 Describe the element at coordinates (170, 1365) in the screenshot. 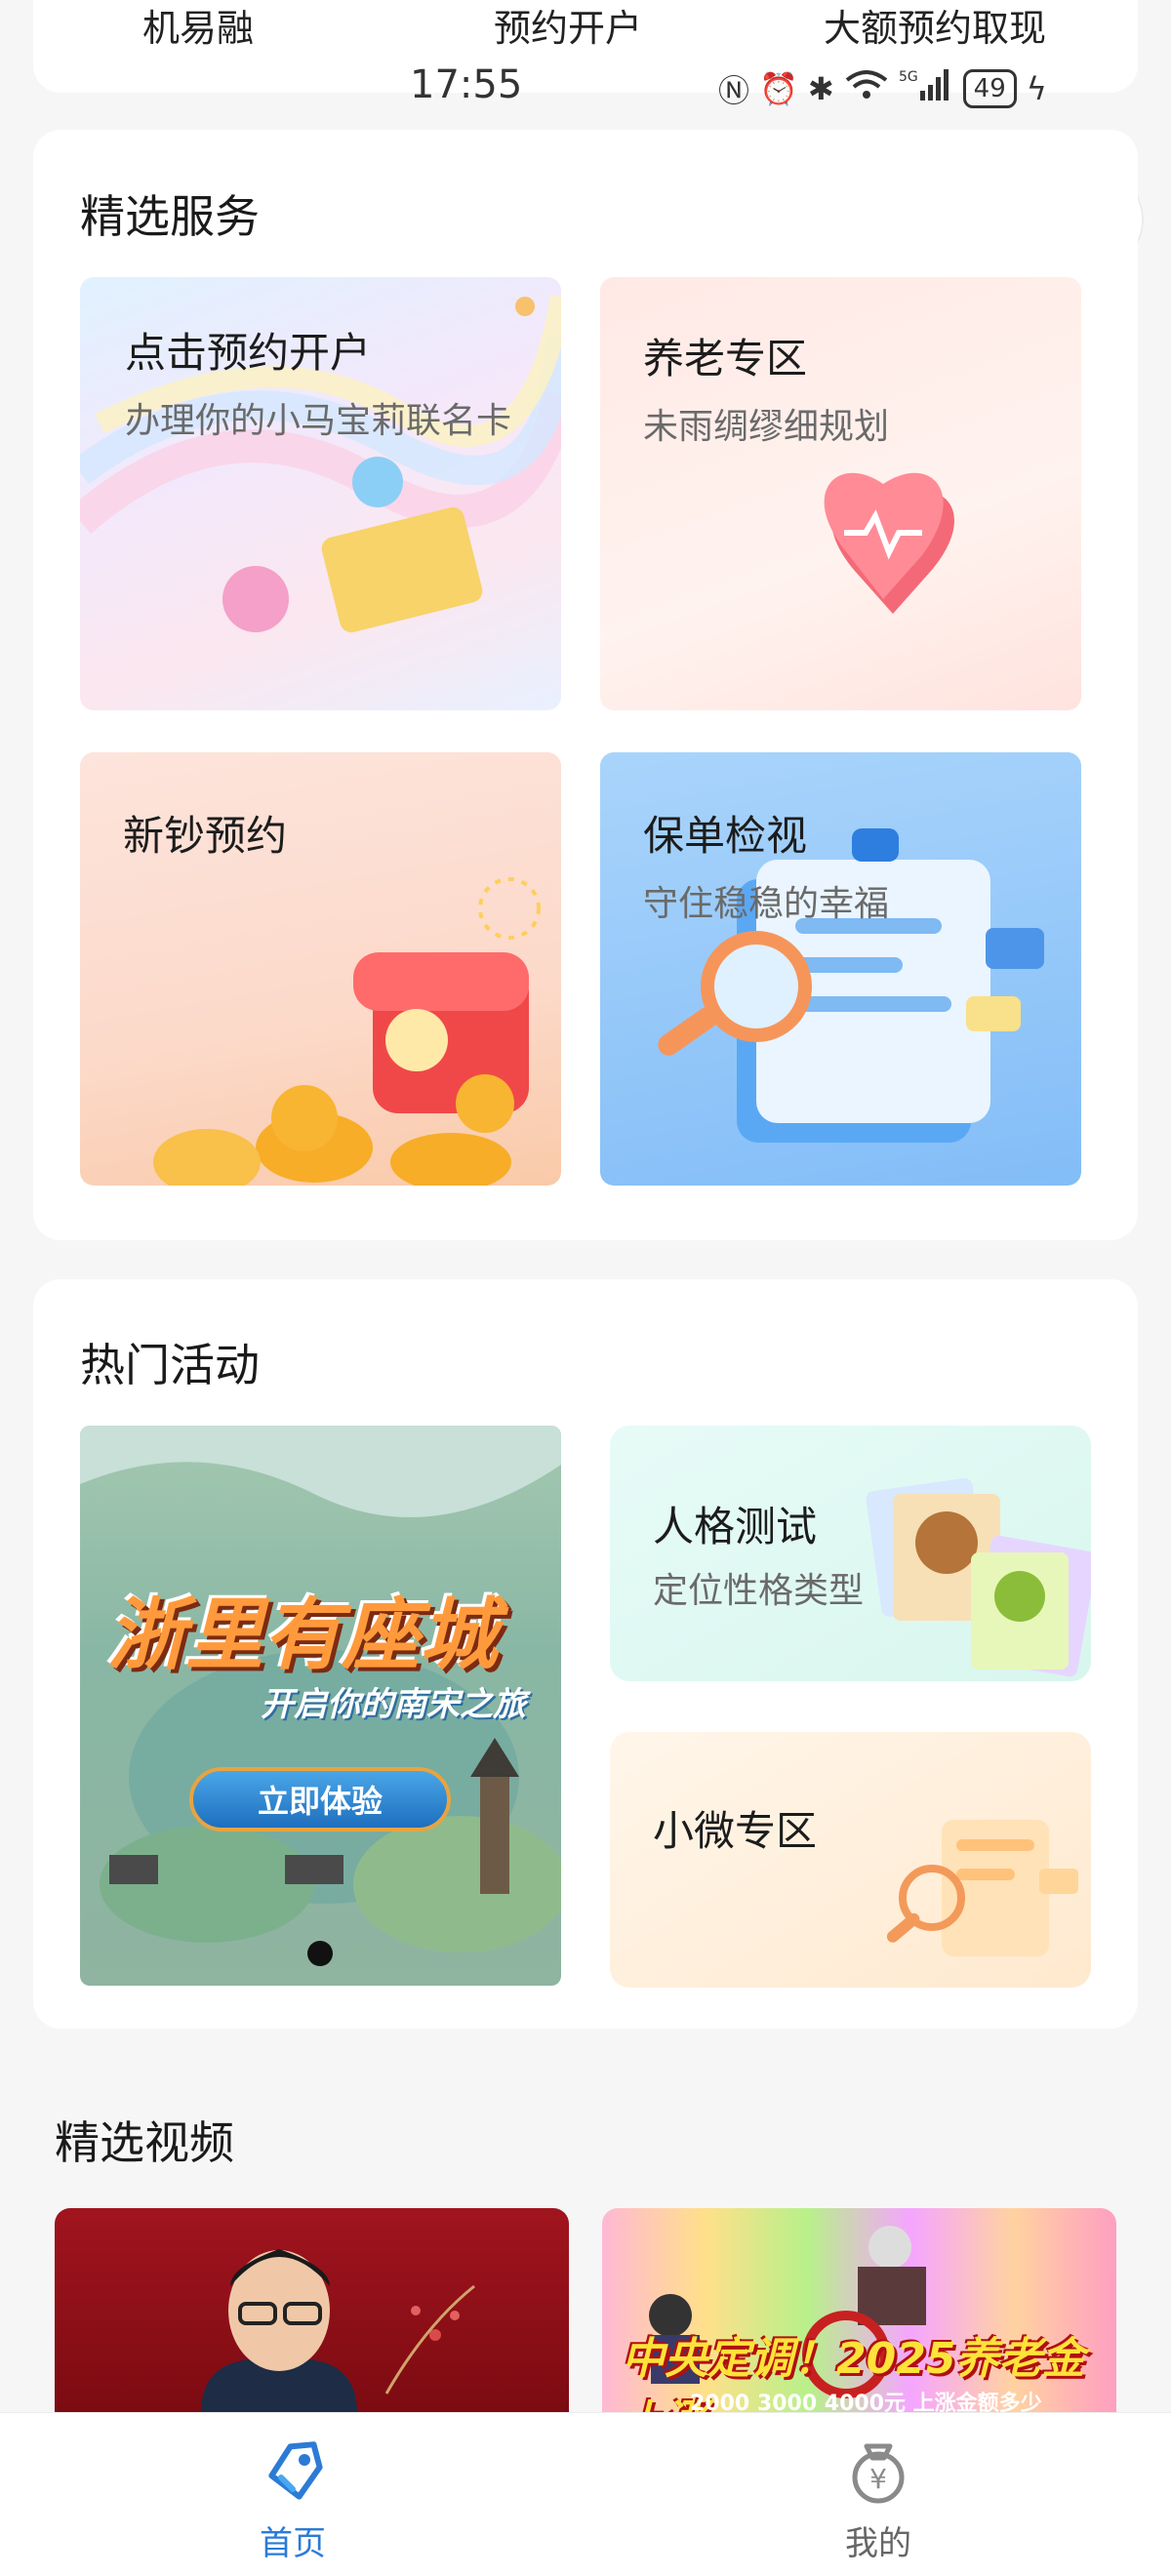

I see `hot-activities-title: 热门活动` at that location.